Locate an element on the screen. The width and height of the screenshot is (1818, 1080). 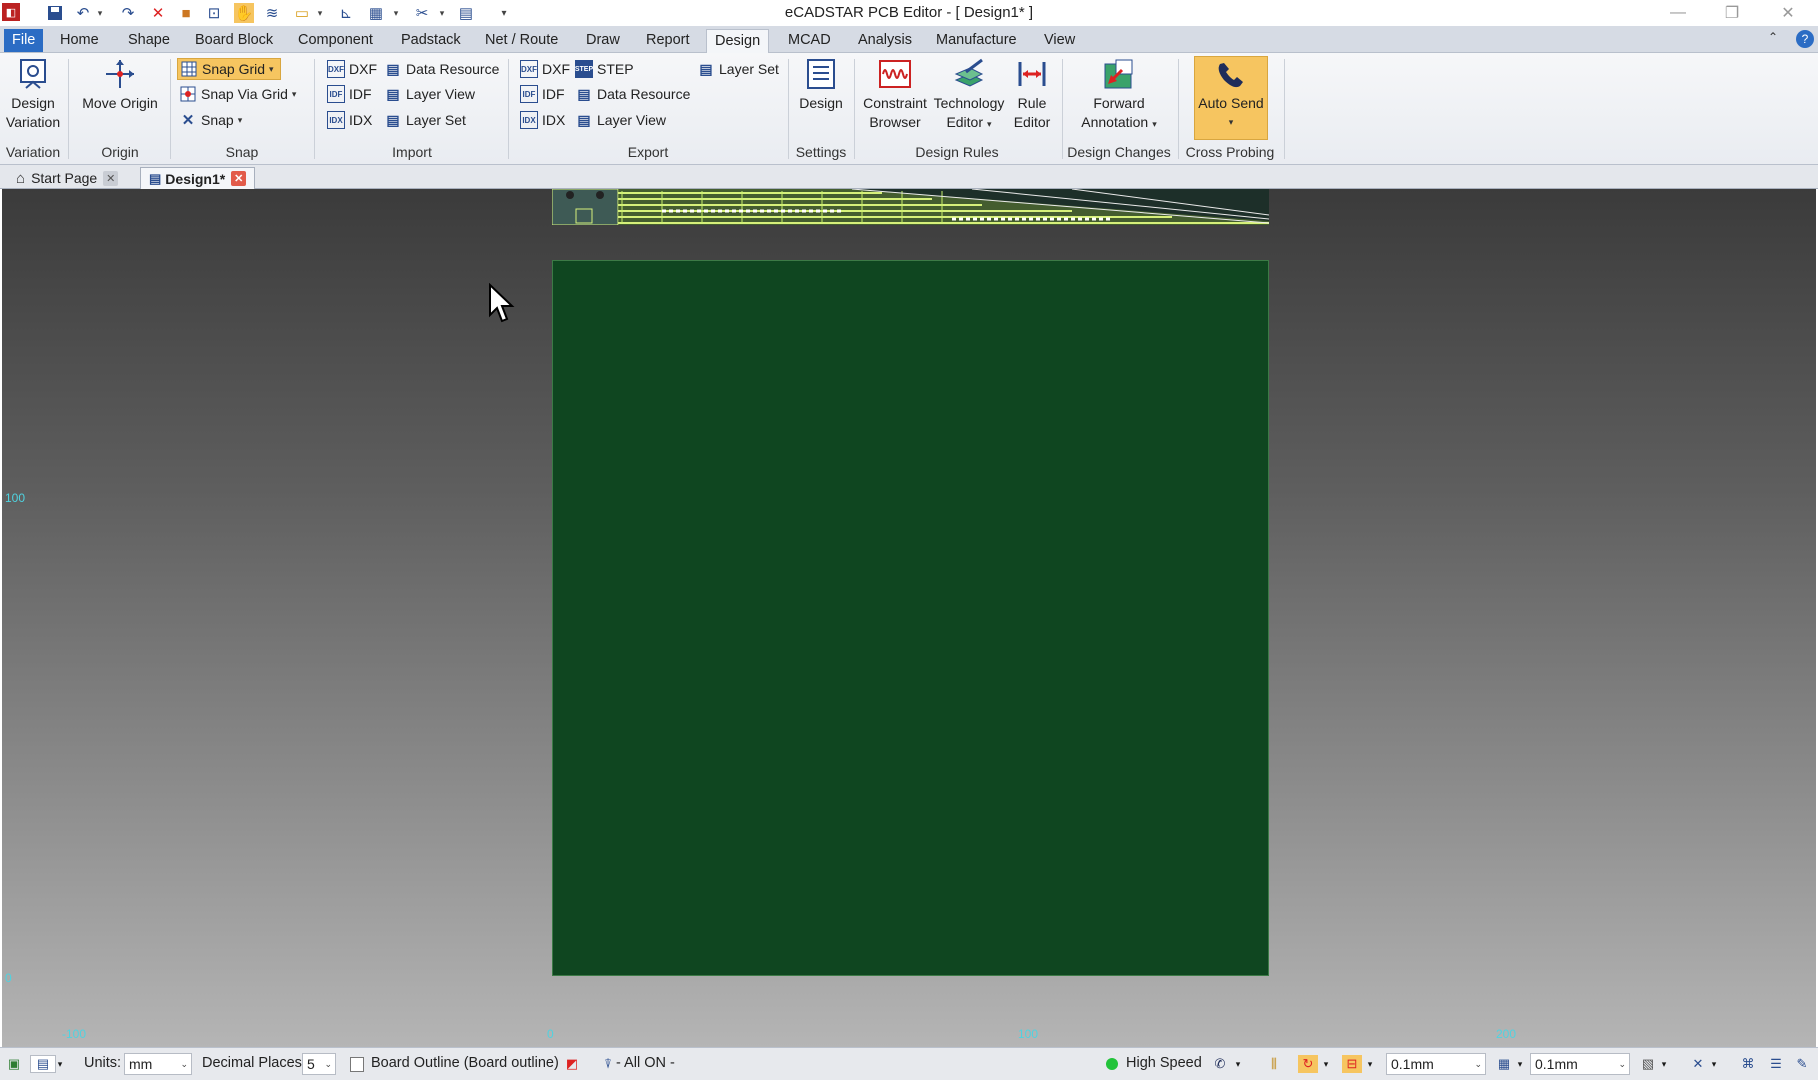
import-idx-button: IDX IDX is located at coordinates (349, 120).